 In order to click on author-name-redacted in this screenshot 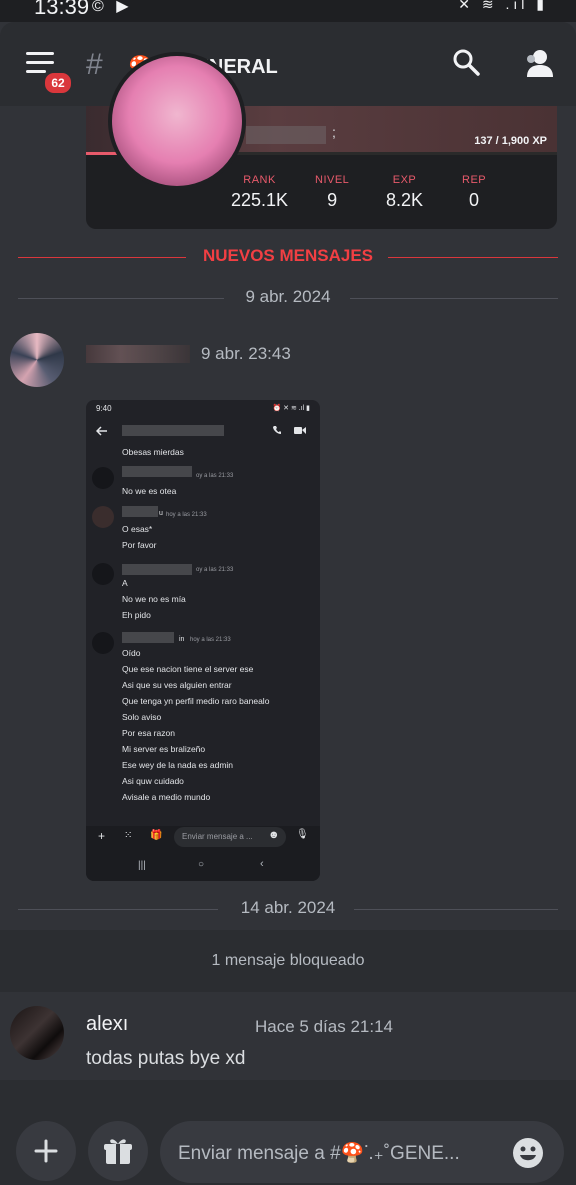, I will do `click(138, 354)`.